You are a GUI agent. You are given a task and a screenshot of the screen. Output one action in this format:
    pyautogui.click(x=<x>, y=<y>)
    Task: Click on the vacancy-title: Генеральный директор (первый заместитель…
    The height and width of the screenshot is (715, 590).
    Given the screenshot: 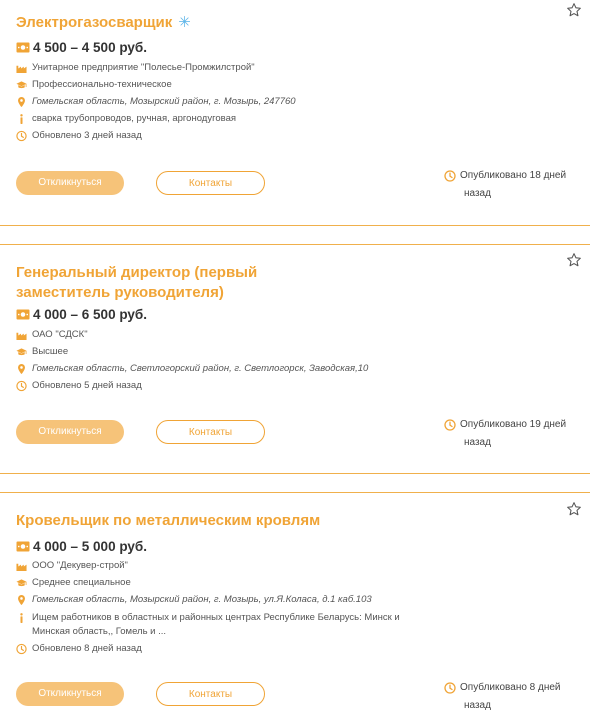 What is the action you would take?
    pyautogui.click(x=176, y=283)
    